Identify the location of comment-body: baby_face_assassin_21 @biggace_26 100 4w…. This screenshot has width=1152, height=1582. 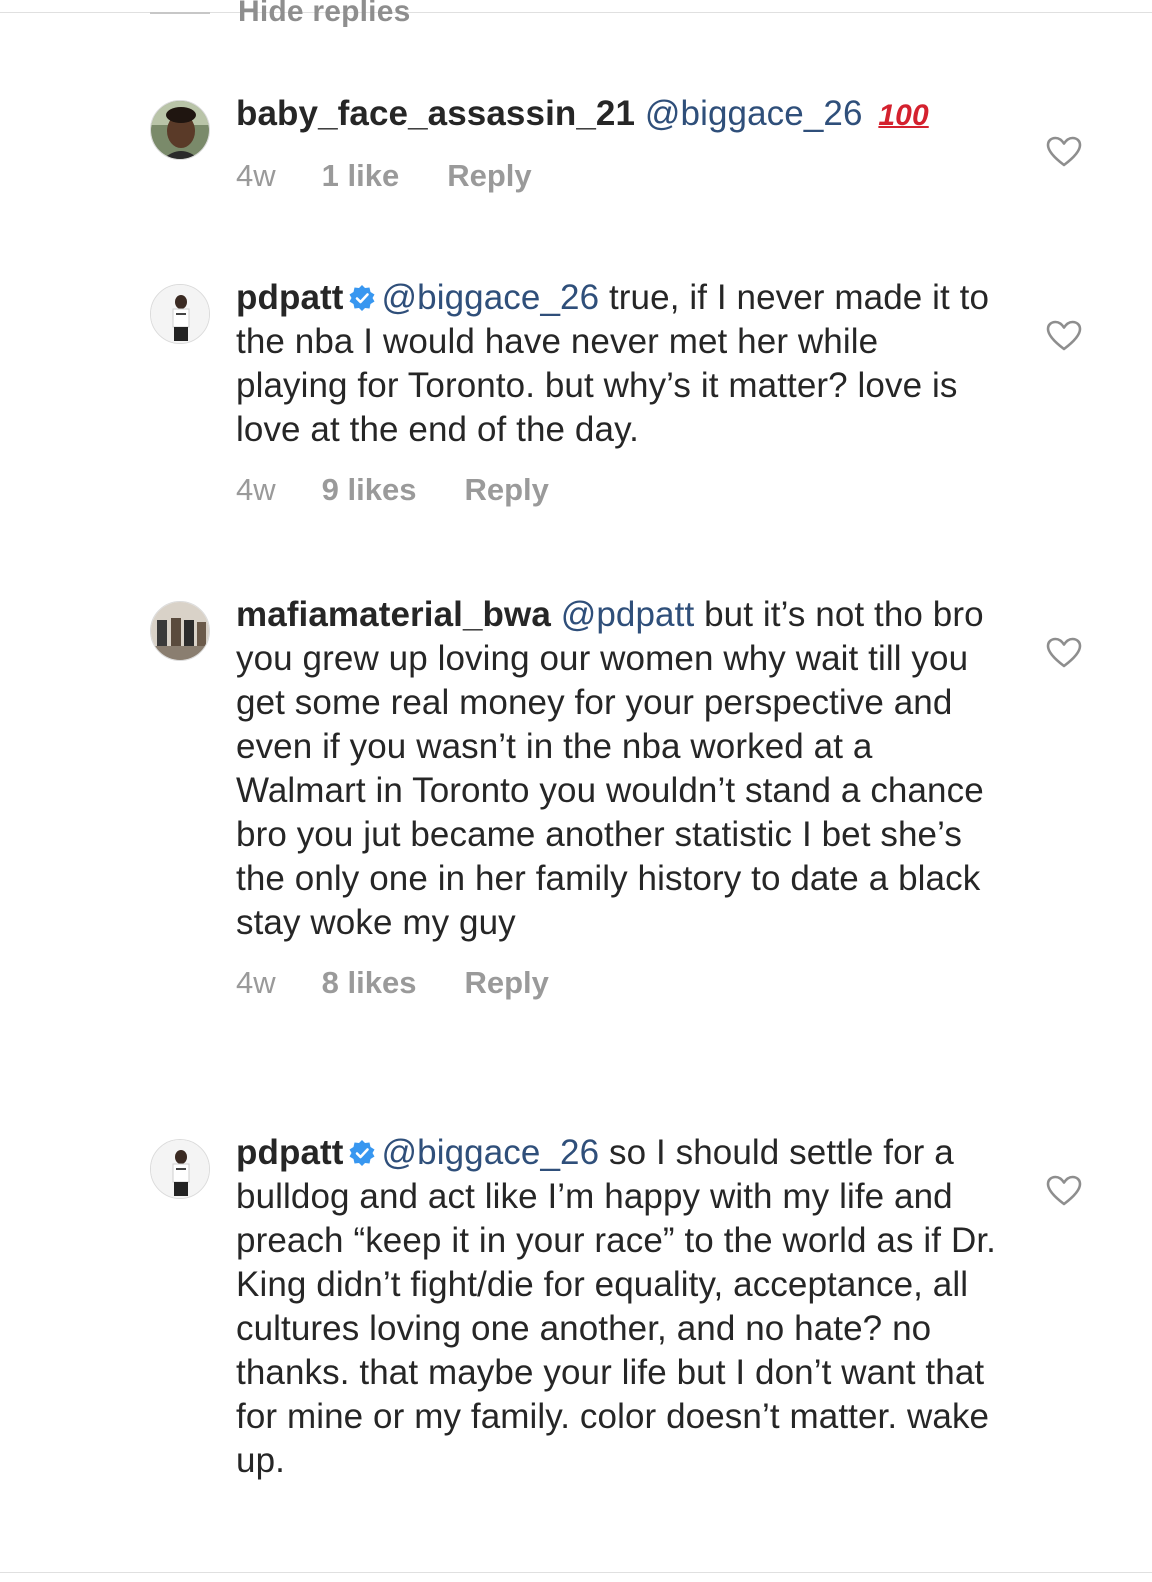
(616, 144).